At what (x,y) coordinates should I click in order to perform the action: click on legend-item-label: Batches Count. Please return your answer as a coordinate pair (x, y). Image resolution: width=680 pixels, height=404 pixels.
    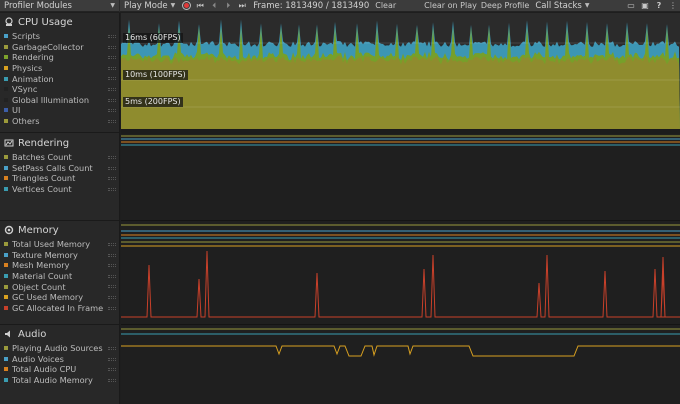
    Looking at the image, I should click on (42, 157).